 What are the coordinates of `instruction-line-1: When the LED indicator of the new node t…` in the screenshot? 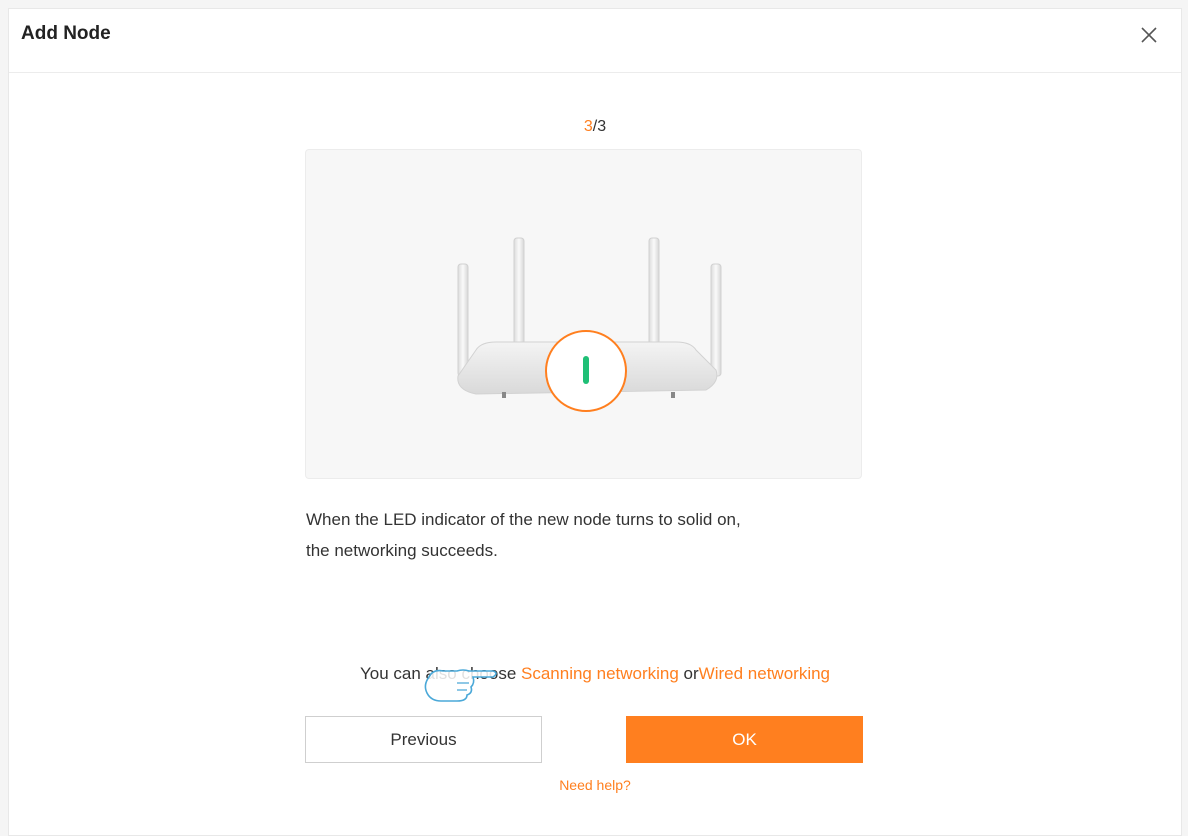 It's located at (523, 519).